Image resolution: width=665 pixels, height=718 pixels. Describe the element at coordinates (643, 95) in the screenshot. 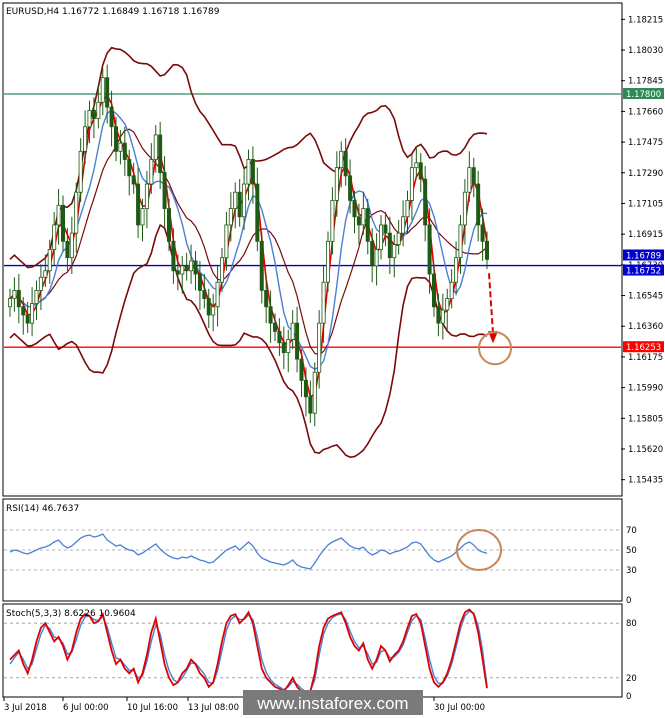

I see `level-tag-label: 1.17800` at that location.